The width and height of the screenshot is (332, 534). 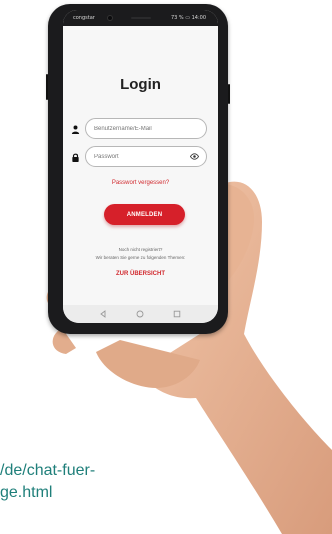 I want to click on page-title: Login, so click(x=140, y=84).